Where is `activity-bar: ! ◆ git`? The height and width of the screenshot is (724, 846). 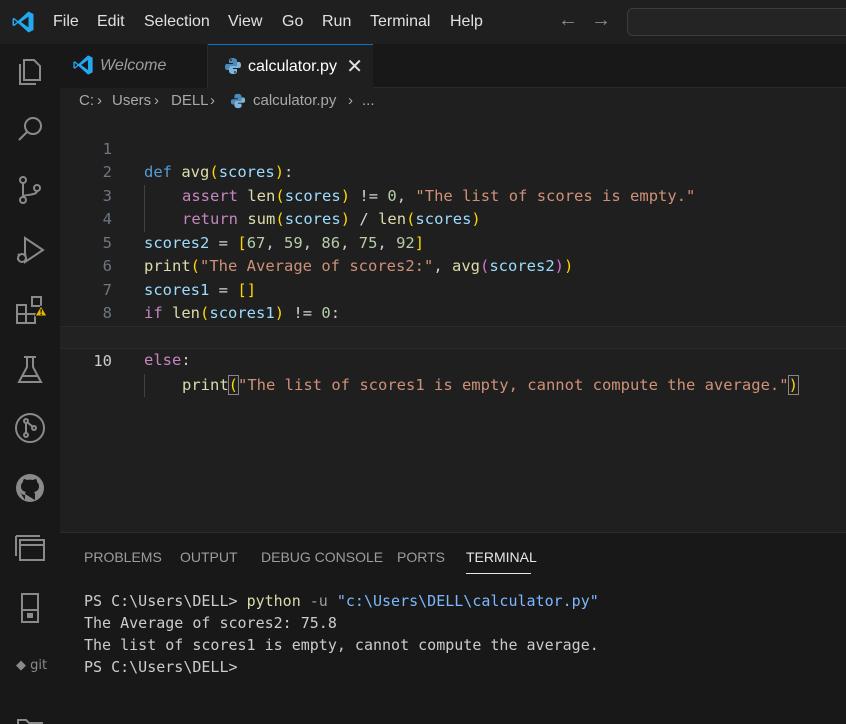
activity-bar: ! ◆ git is located at coordinates (30, 384).